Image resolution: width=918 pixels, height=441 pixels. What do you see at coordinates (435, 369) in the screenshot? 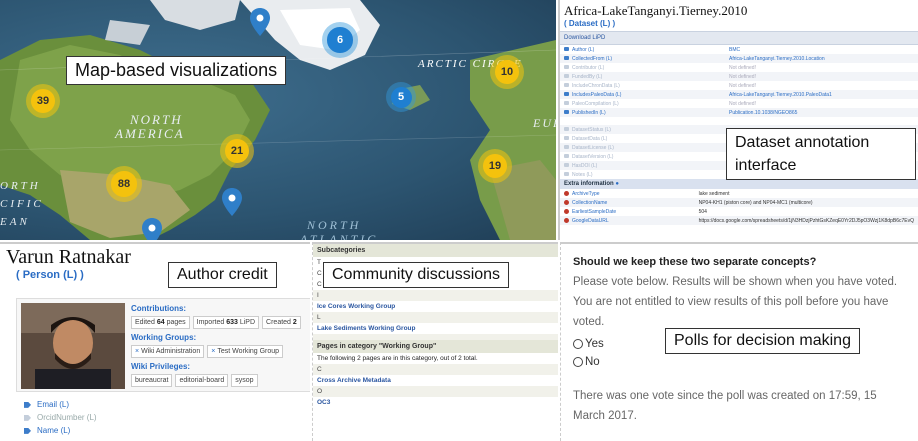
I see `letter-heading: C` at bounding box center [435, 369].